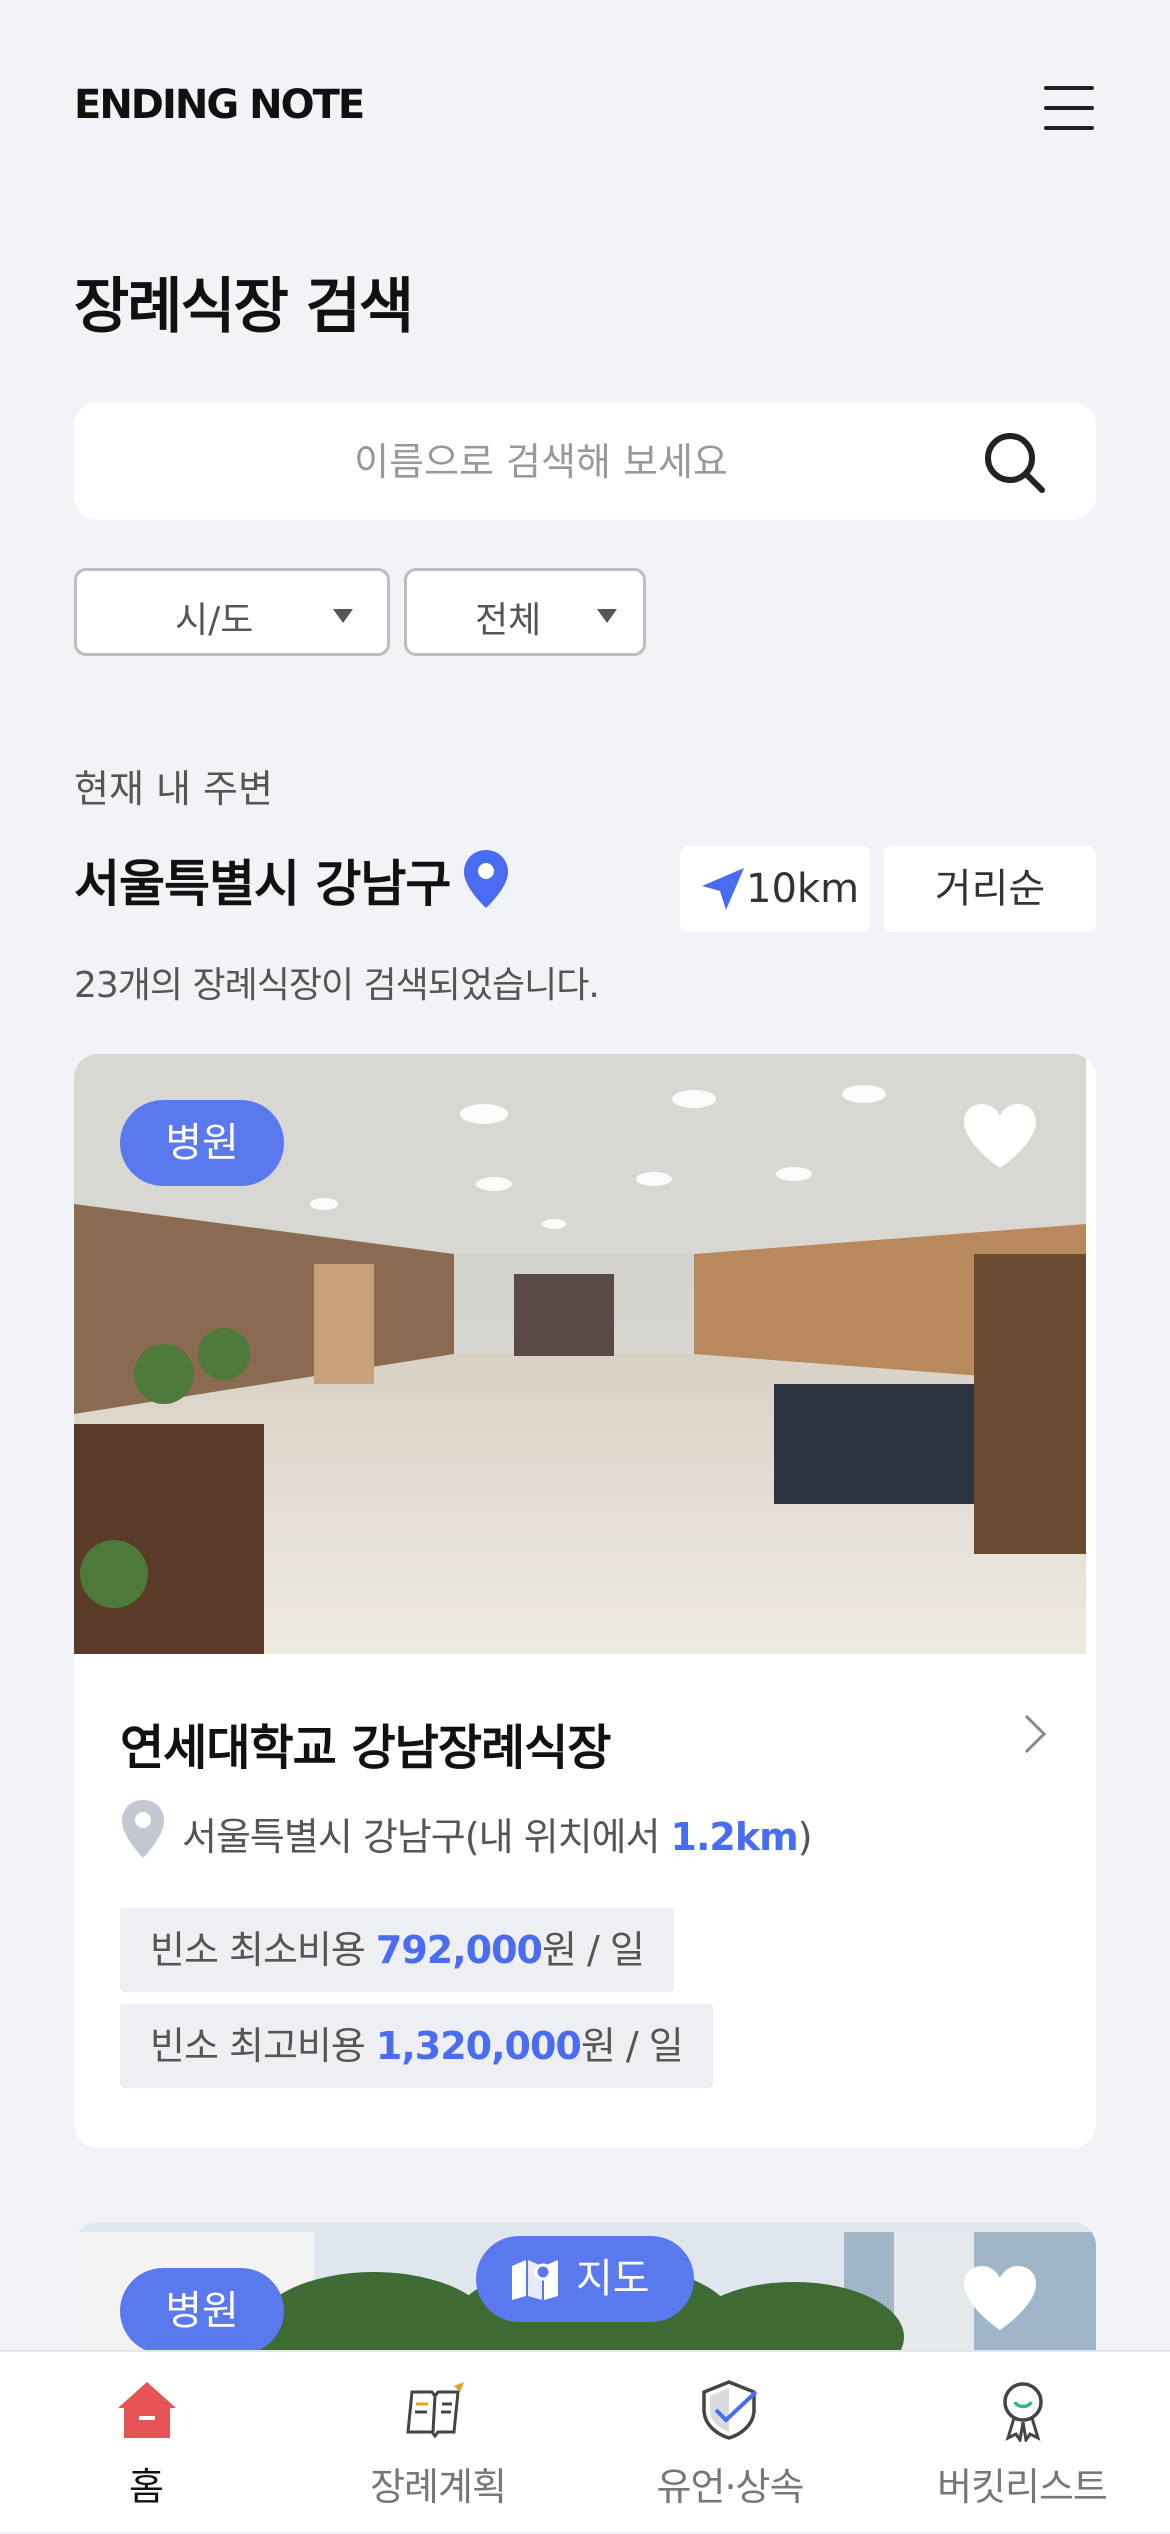 Image resolution: width=1170 pixels, height=2534 pixels. Describe the element at coordinates (613, 2279) in the screenshot. I see `map-view-label: 지도` at that location.